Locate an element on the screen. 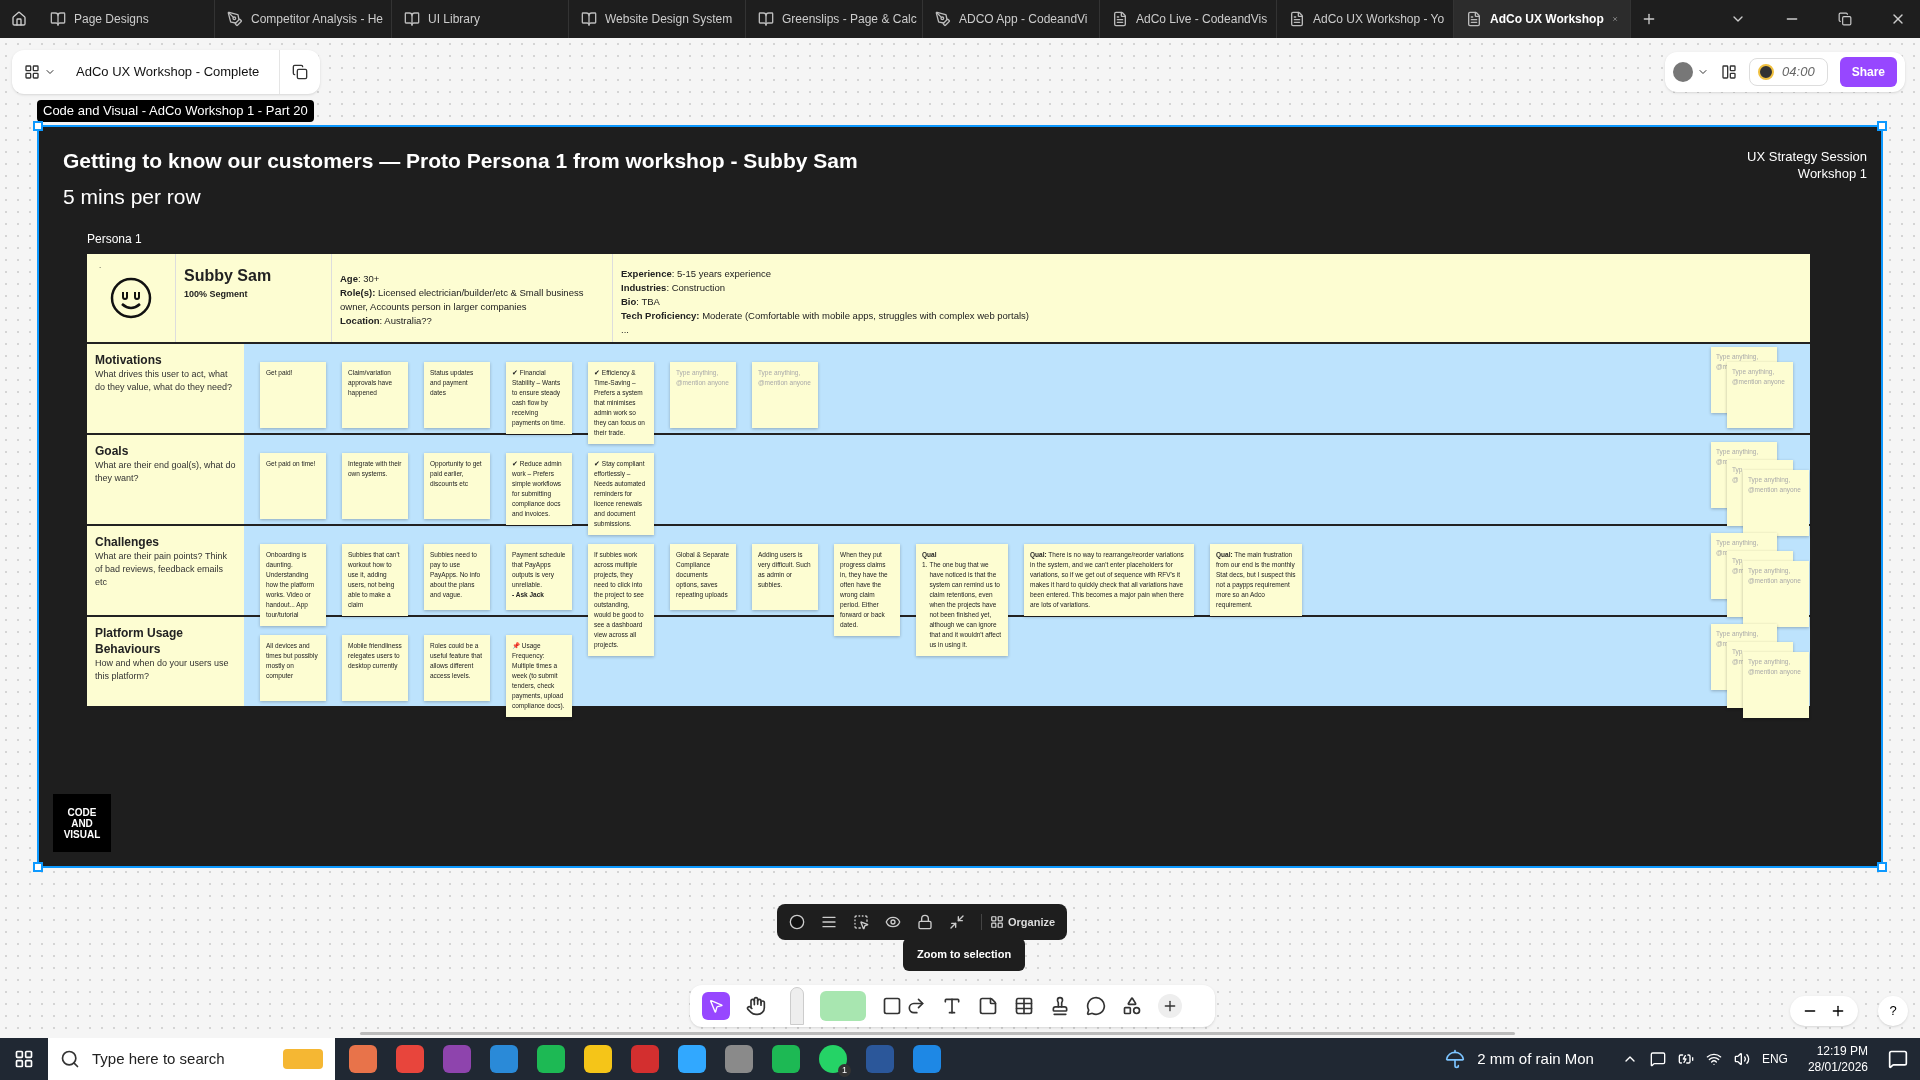  eye-icon is located at coordinates (893, 922).